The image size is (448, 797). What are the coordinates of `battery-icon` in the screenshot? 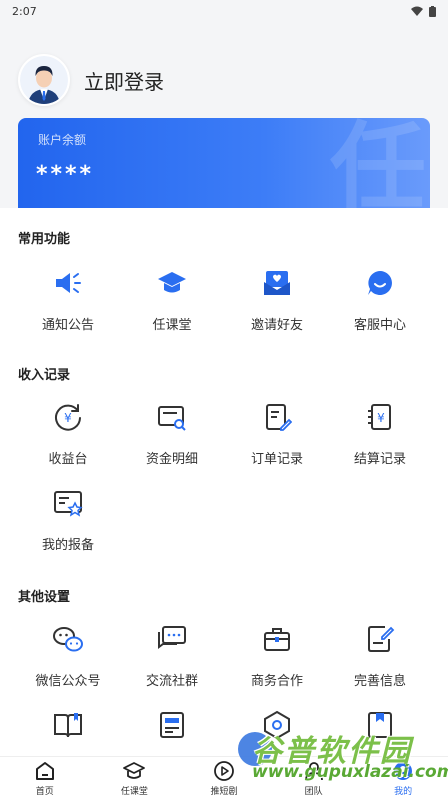 It's located at (432, 11).